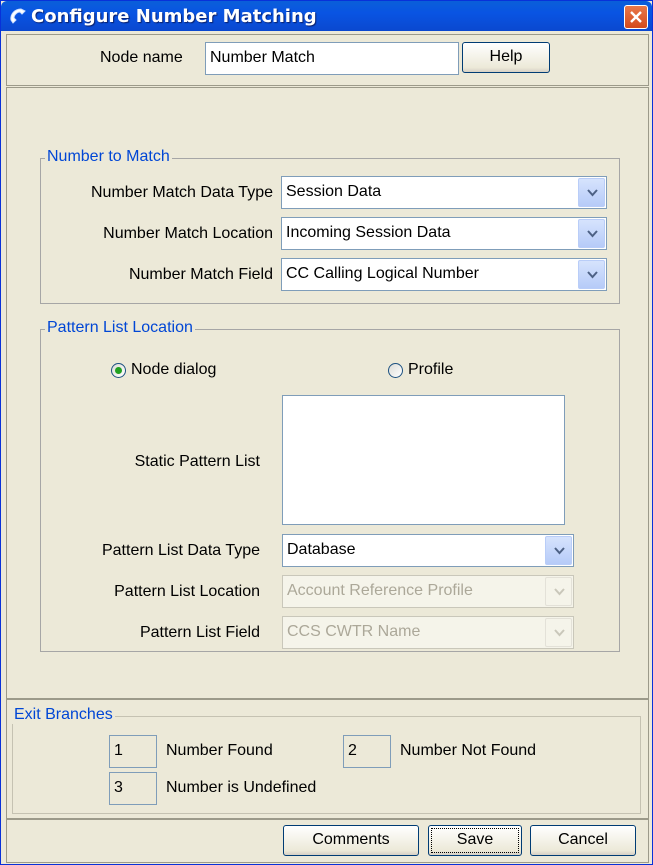 Image resolution: width=653 pixels, height=865 pixels. Describe the element at coordinates (199, 632) in the screenshot. I see `pattern-list-field-label: Pattern List Field` at that location.